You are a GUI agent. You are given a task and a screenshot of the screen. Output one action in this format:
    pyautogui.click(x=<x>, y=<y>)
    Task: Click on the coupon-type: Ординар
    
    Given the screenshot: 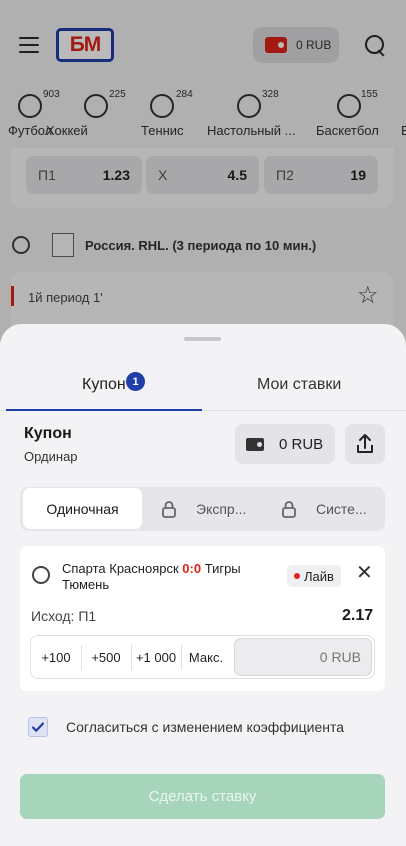 What is the action you would take?
    pyautogui.click(x=51, y=456)
    